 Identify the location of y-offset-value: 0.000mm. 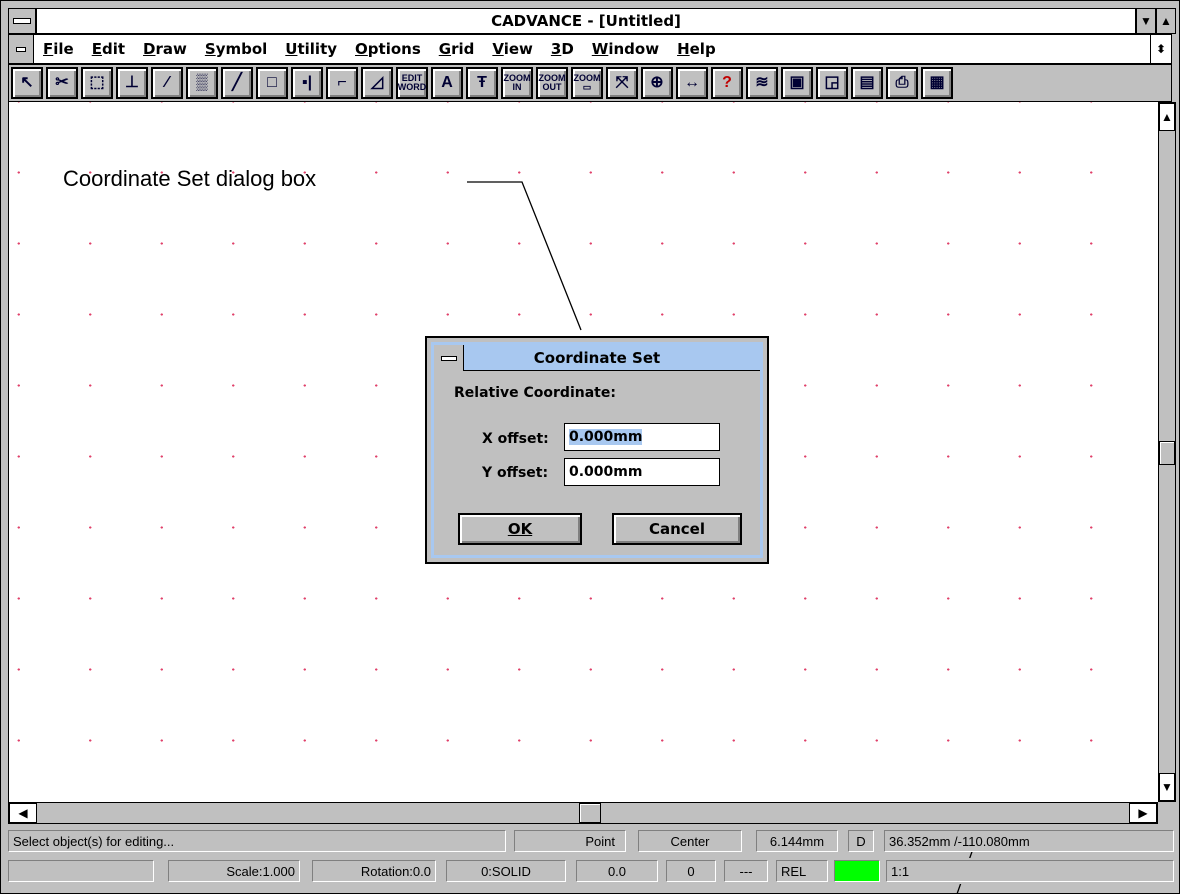
(606, 472).